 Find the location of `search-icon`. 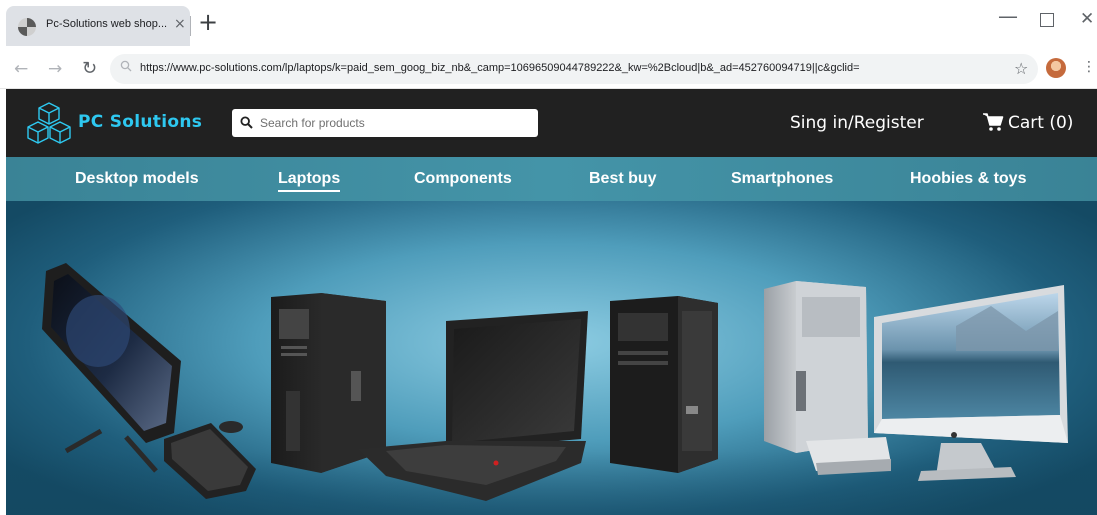

search-icon is located at coordinates (246, 122).